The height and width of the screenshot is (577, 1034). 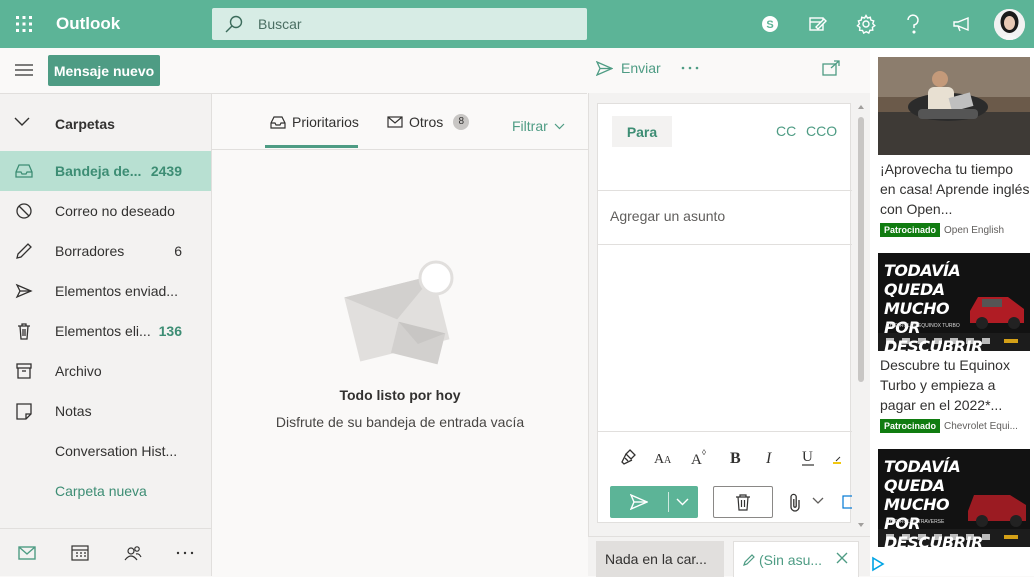 What do you see at coordinates (786, 131) in the screenshot?
I see `cc-button: CC` at bounding box center [786, 131].